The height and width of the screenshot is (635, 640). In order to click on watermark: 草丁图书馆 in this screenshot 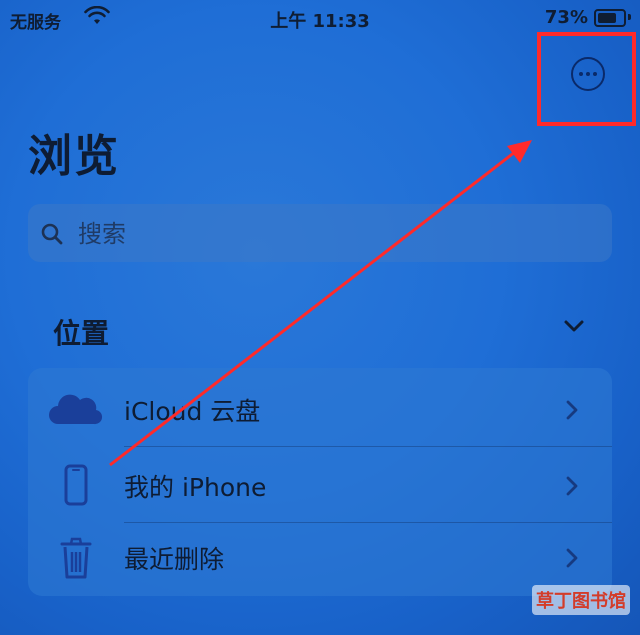, I will do `click(581, 600)`.